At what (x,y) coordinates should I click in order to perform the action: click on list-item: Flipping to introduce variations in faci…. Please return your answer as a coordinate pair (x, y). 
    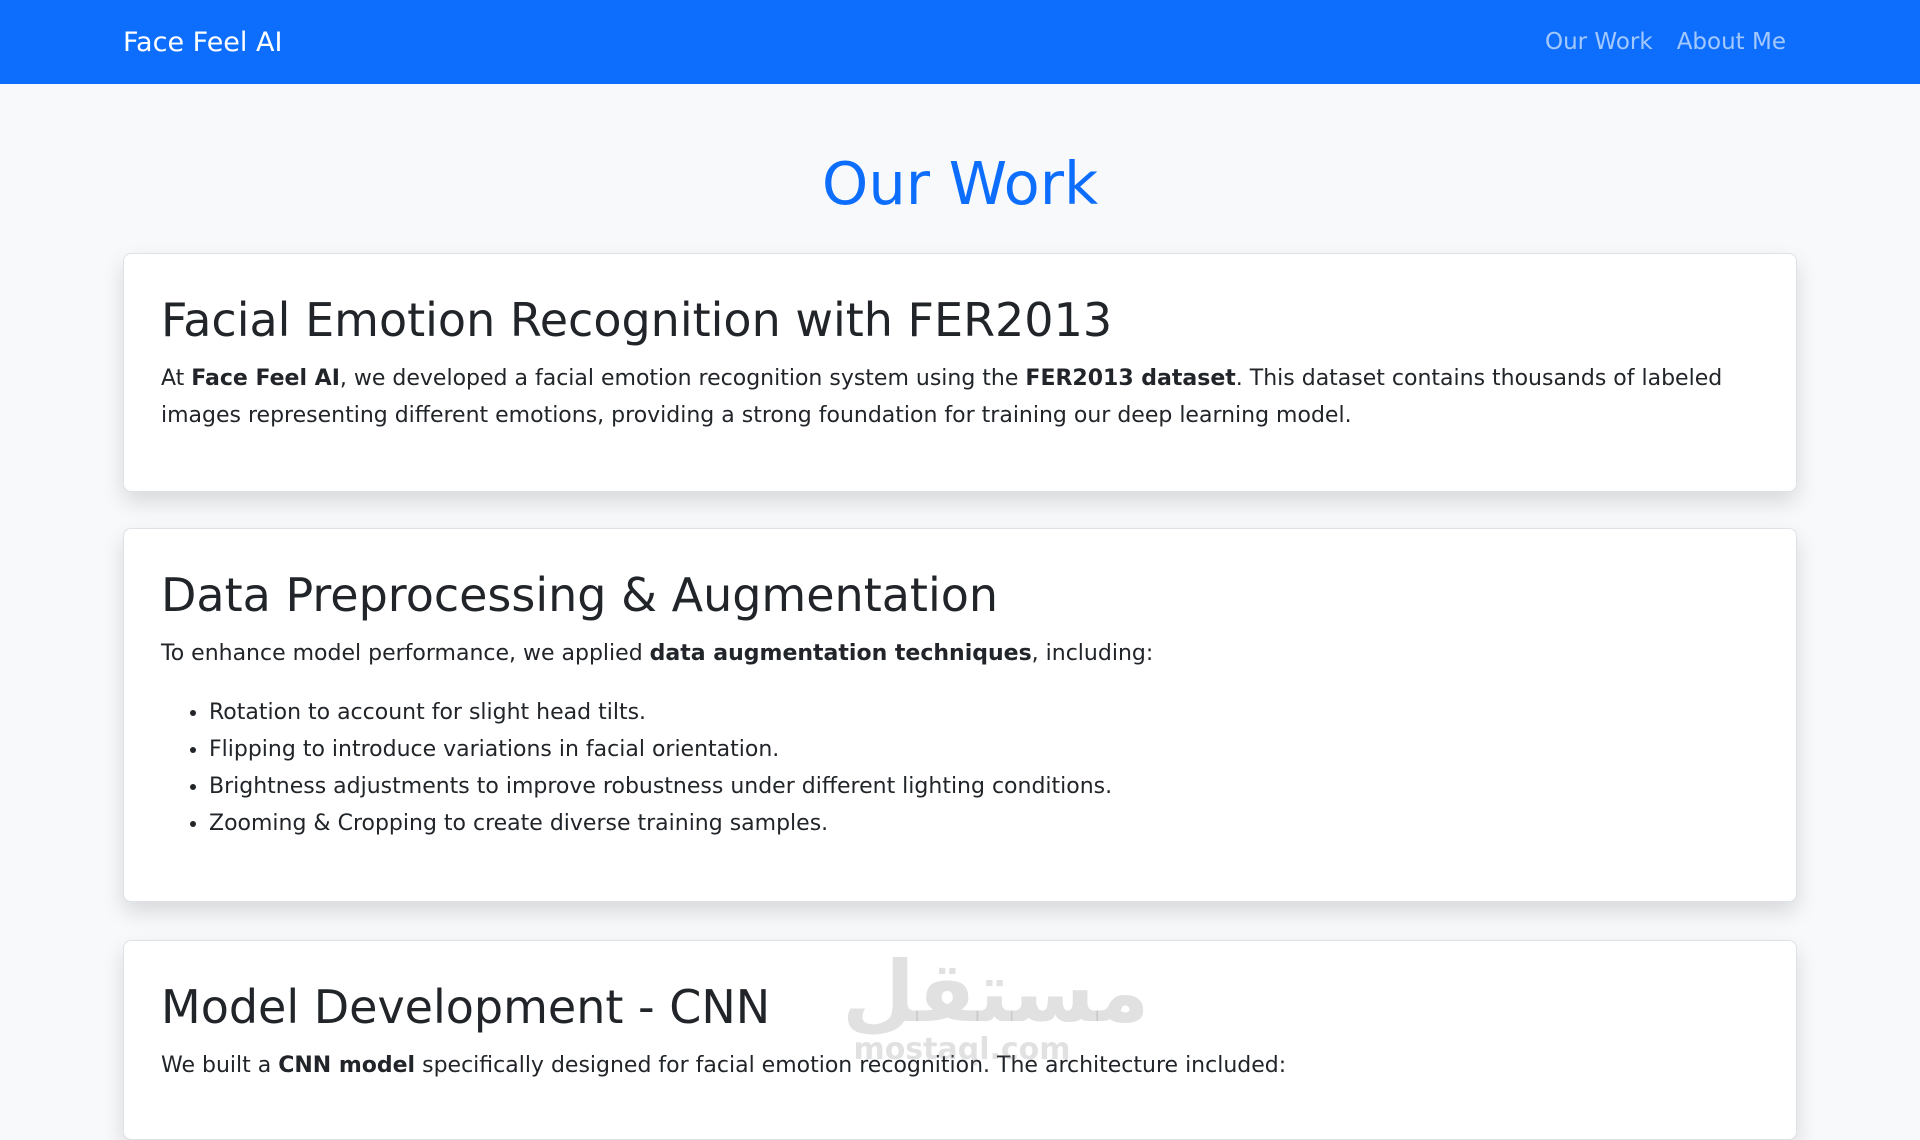
    Looking at the image, I should click on (984, 749).